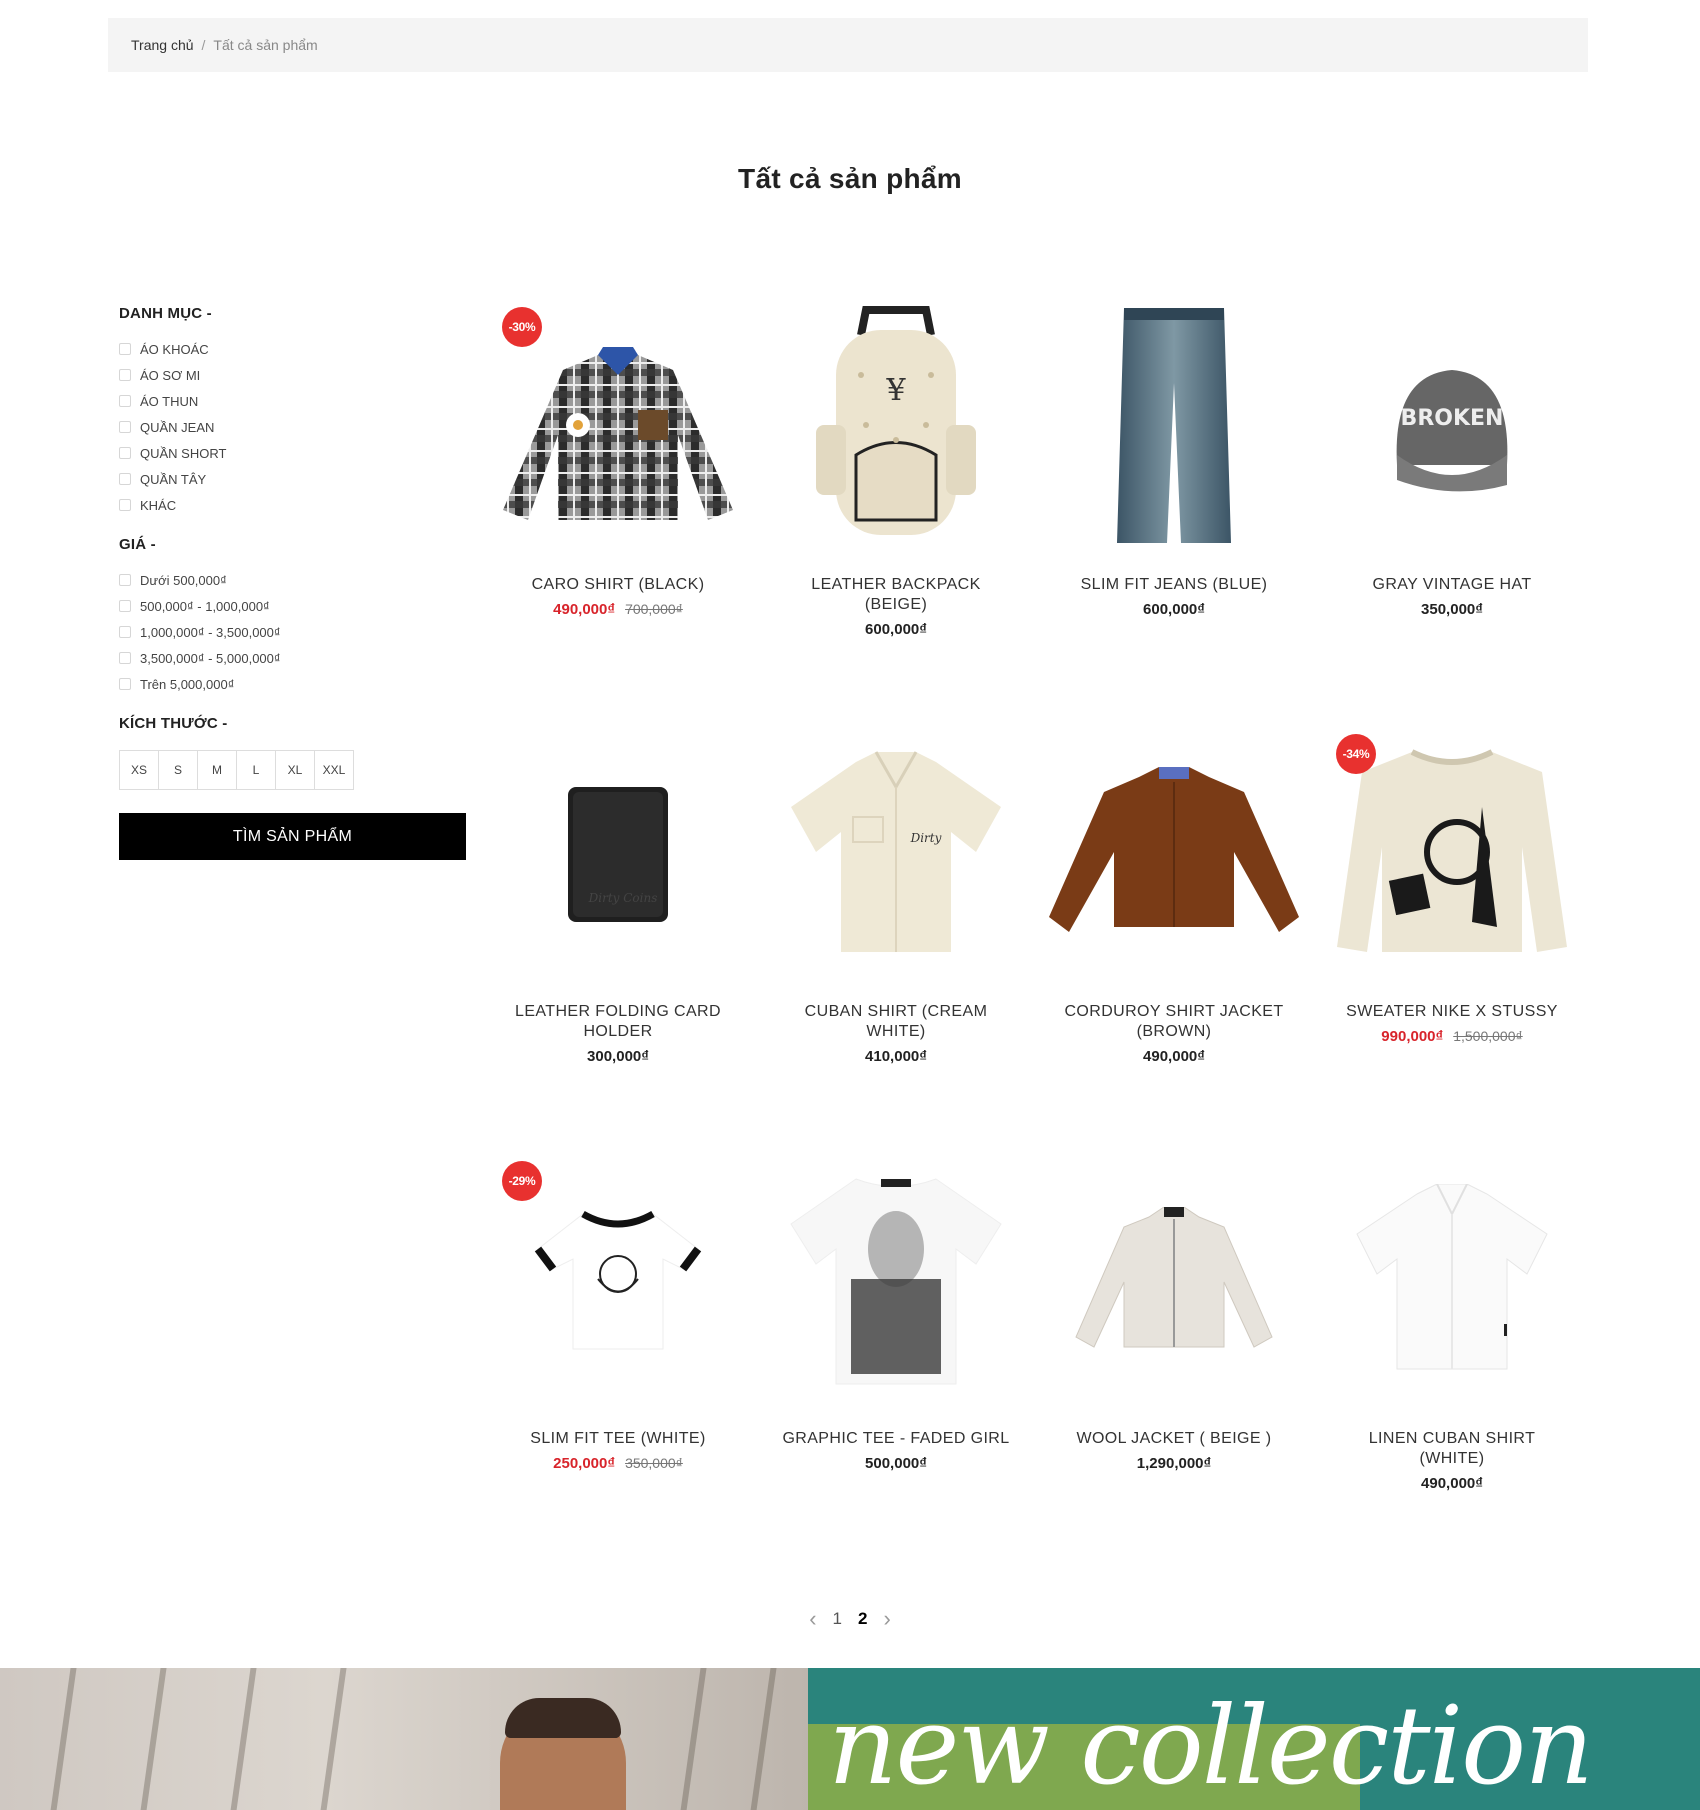 The height and width of the screenshot is (1810, 1700). I want to click on option-label: 1,000,000₫ - 3,500,000₫, so click(210, 632).